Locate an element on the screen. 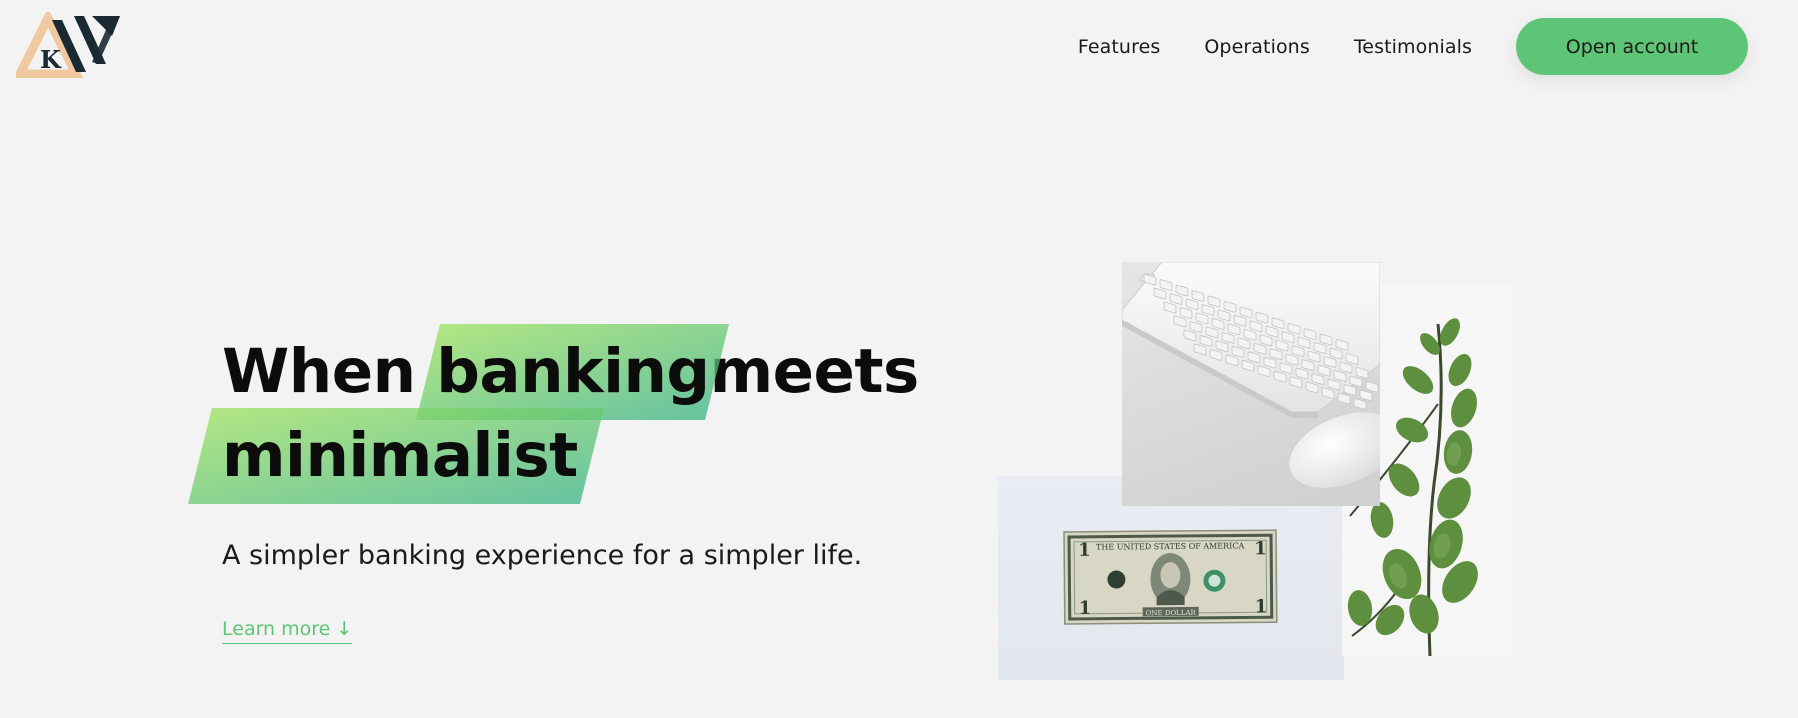  bank-logo: K is located at coordinates (71, 45).